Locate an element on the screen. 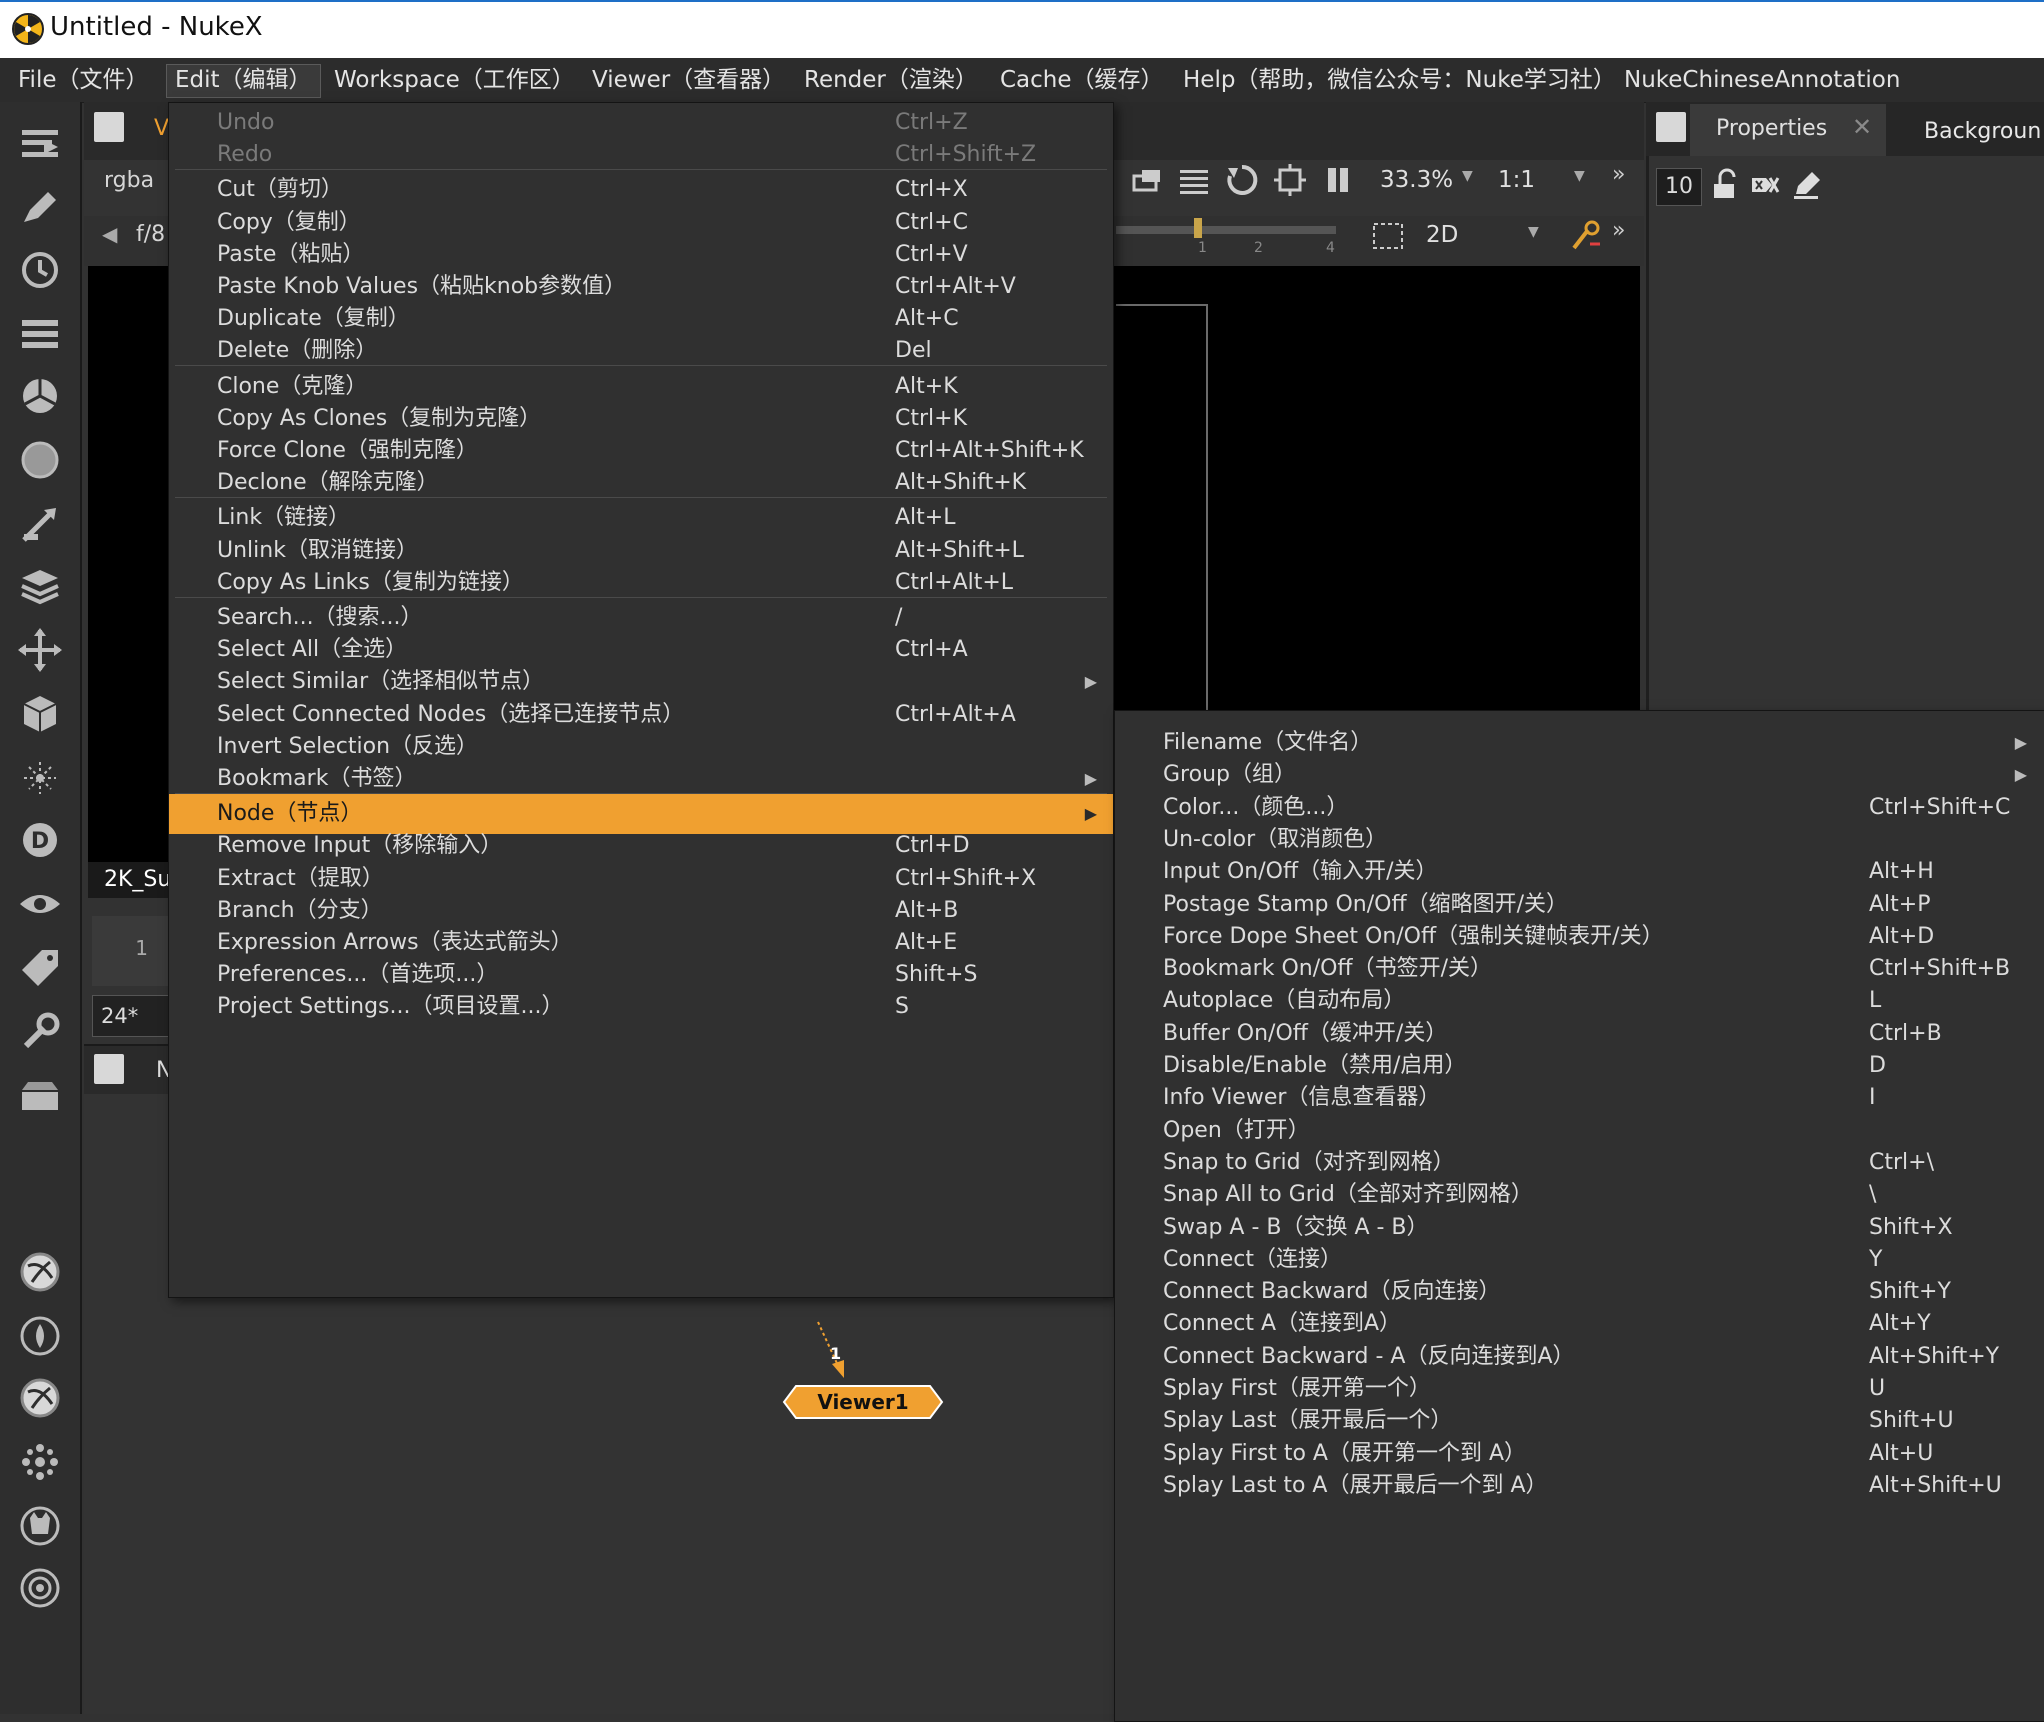 Image resolution: width=2044 pixels, height=1722 pixels. viewer-tab: V is located at coordinates (161, 128).